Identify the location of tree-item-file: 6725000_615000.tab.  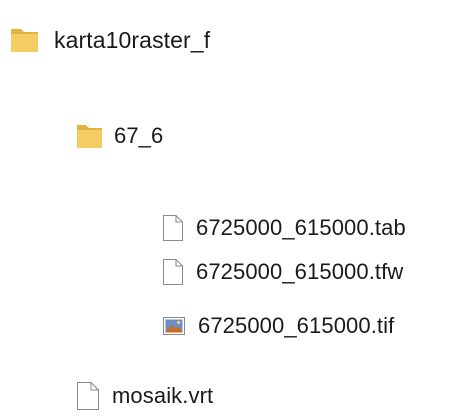
(284, 228).